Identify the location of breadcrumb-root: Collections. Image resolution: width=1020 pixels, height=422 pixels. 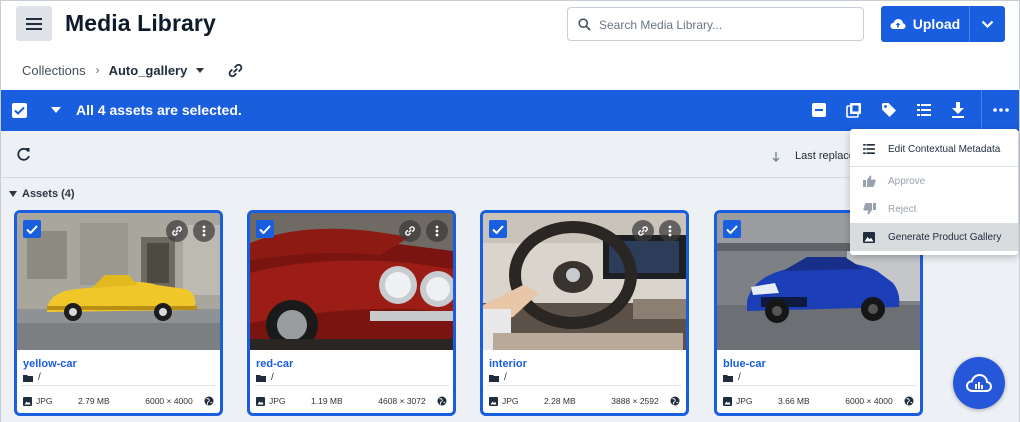
(54, 70).